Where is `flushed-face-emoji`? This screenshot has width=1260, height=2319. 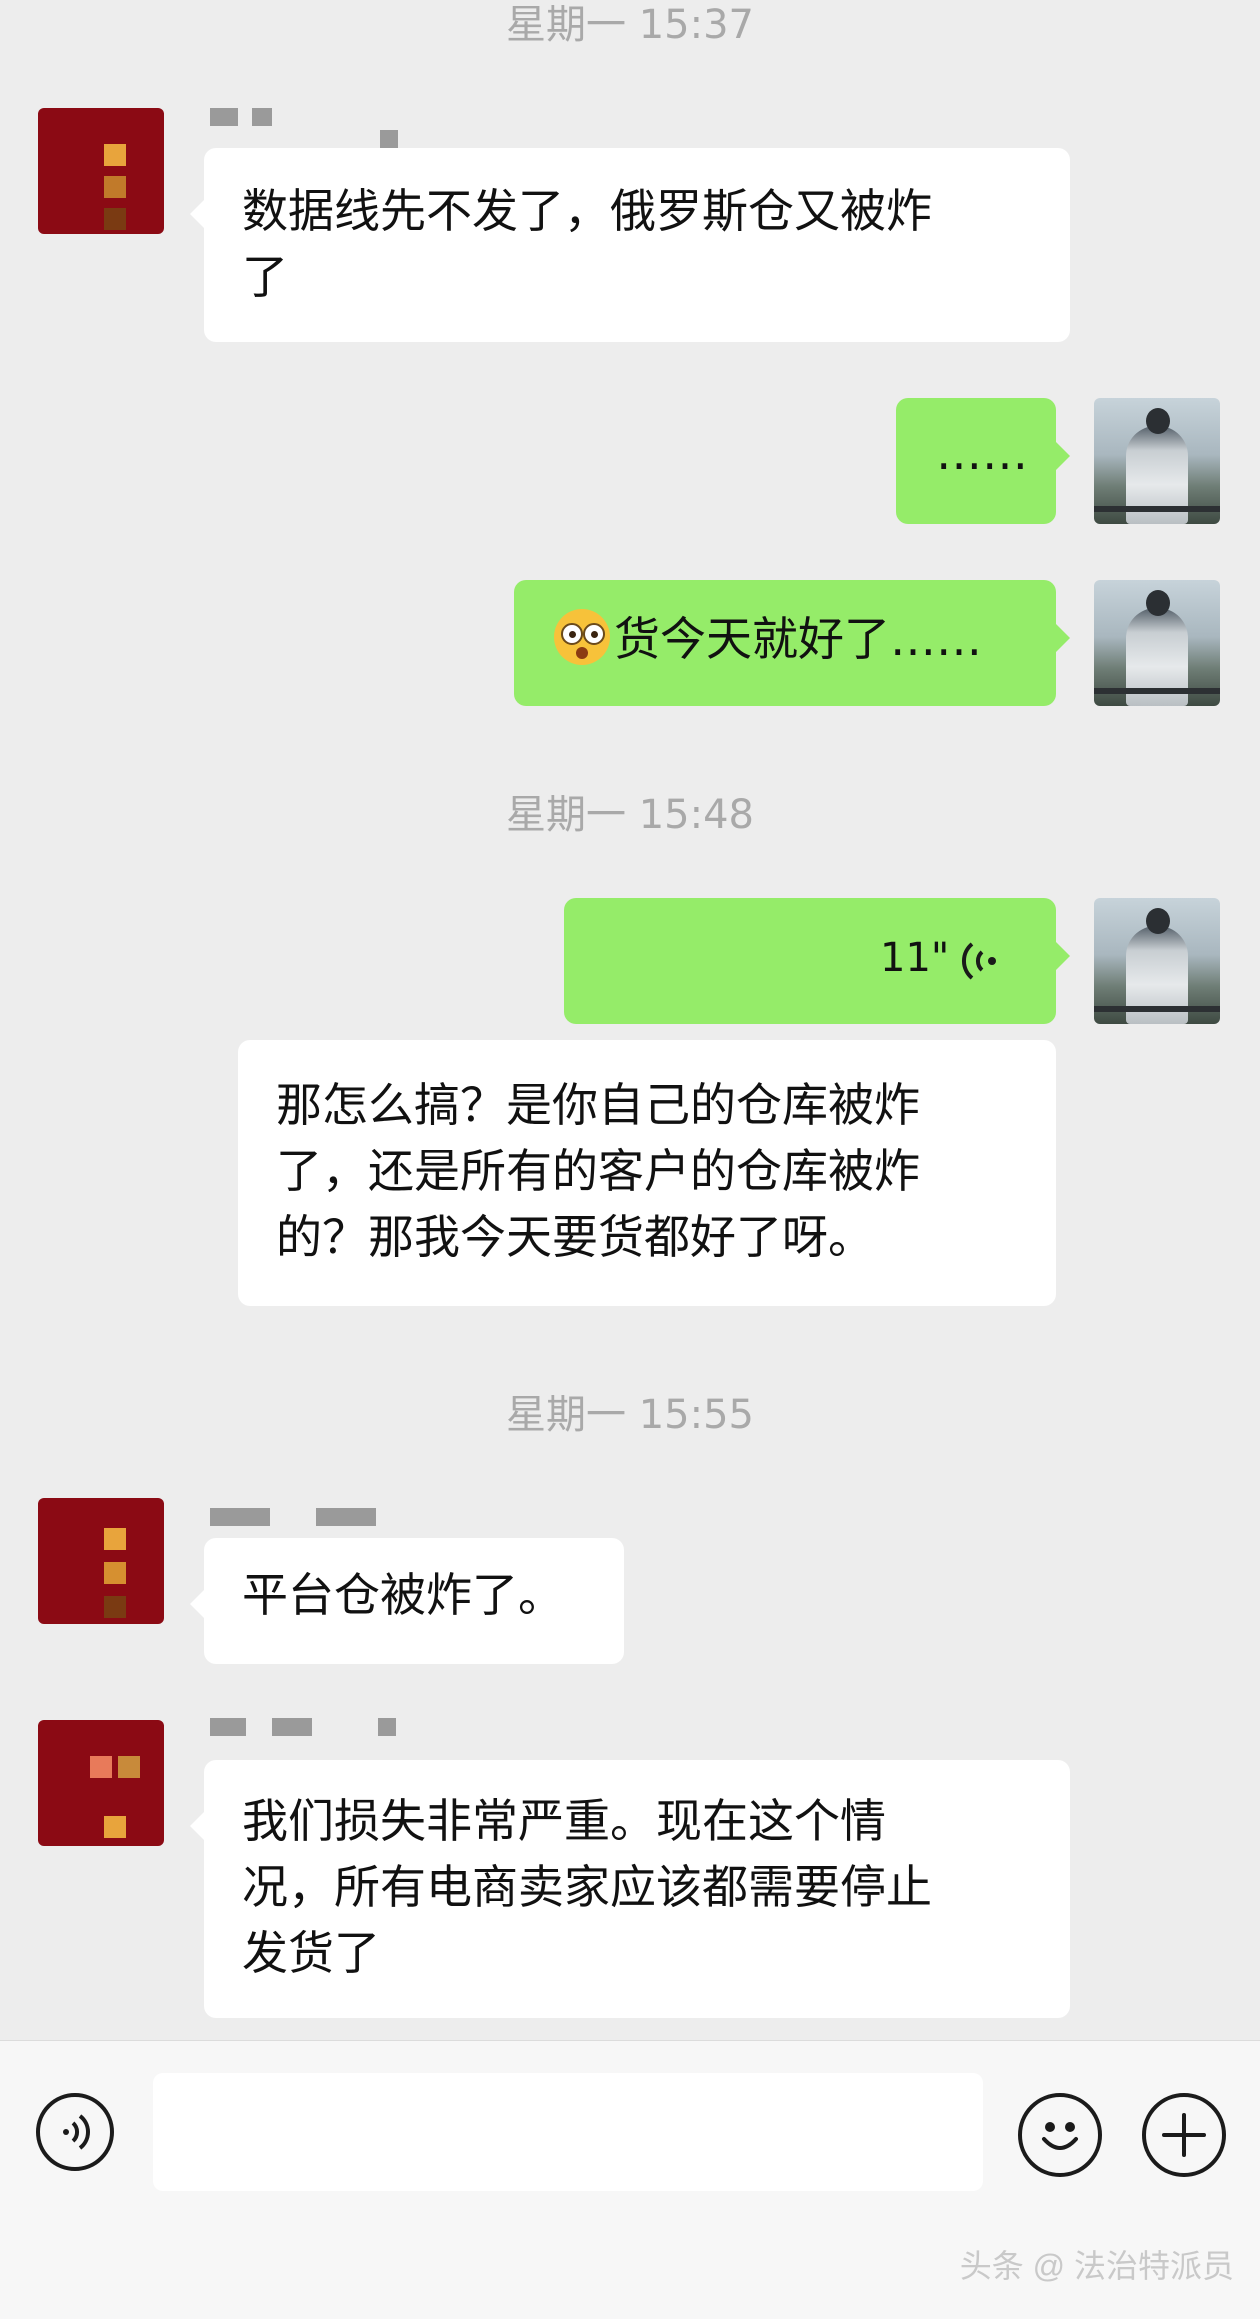 flushed-face-emoji is located at coordinates (582, 637).